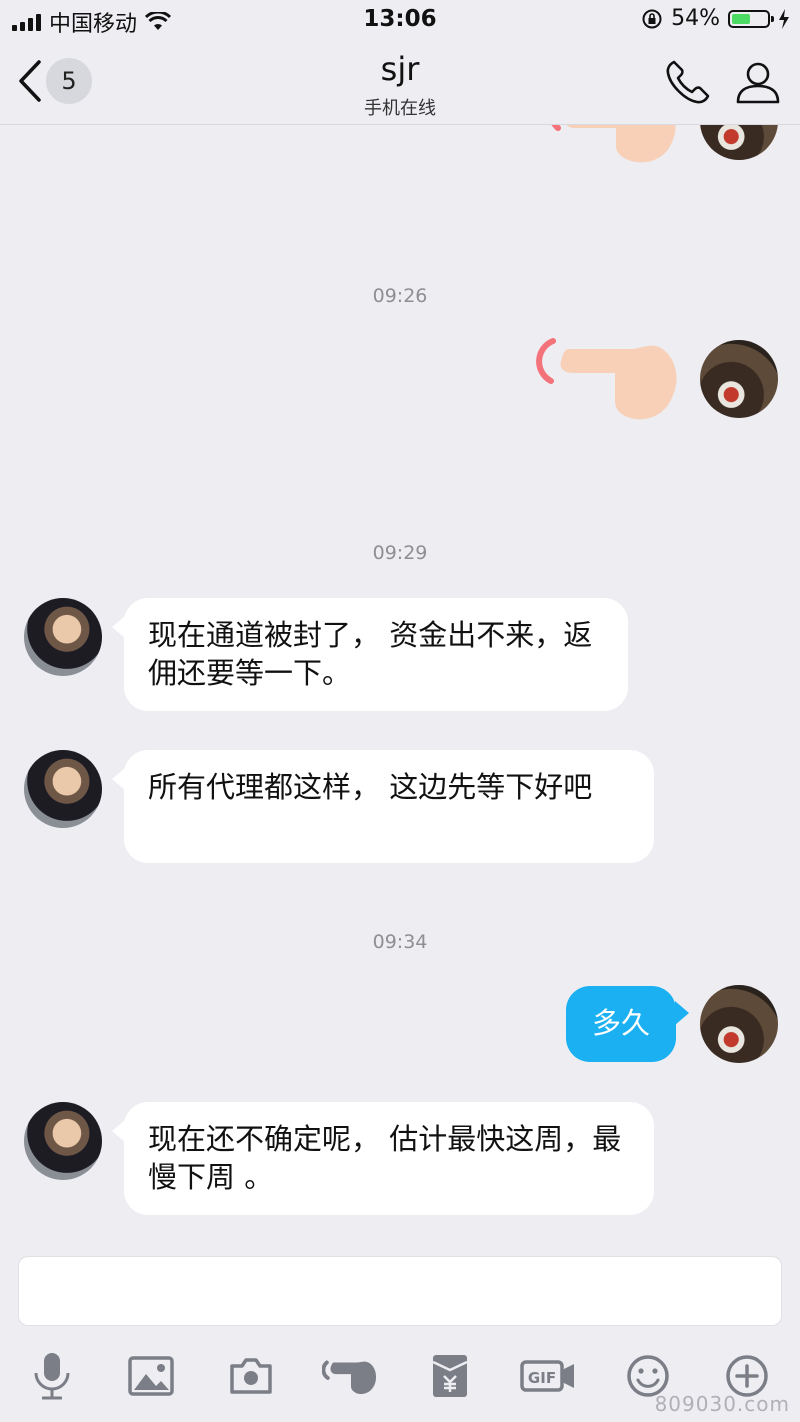 This screenshot has height=1422, width=800. I want to click on chevron-left-icon, so click(30, 81).